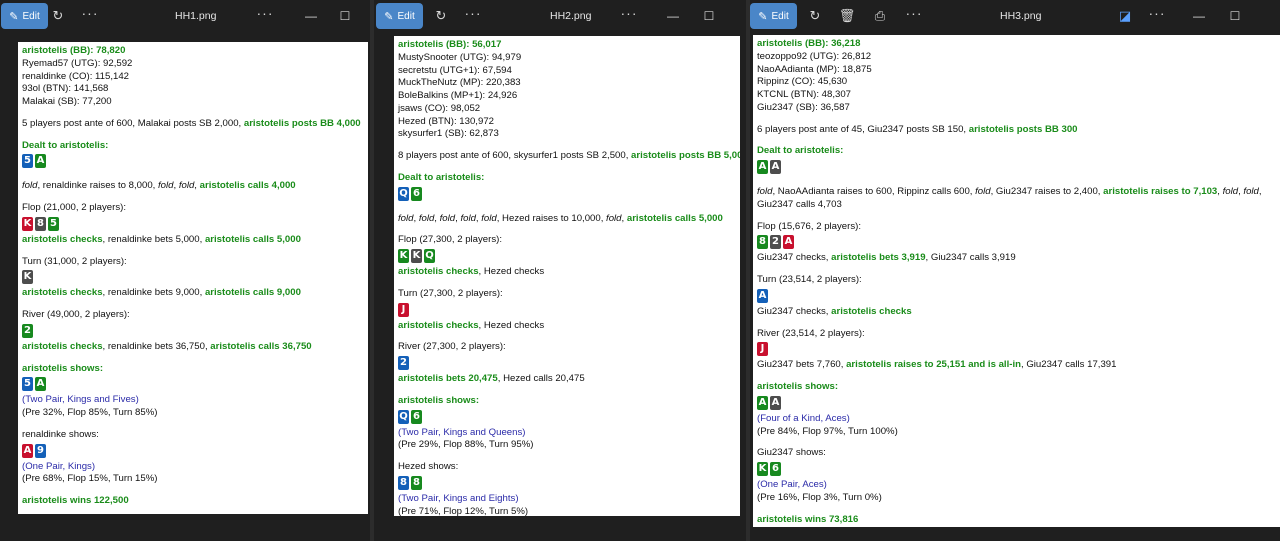 The image size is (1280, 541). I want to click on history-line: (Two Pair, Kings and Fives), so click(193, 400).